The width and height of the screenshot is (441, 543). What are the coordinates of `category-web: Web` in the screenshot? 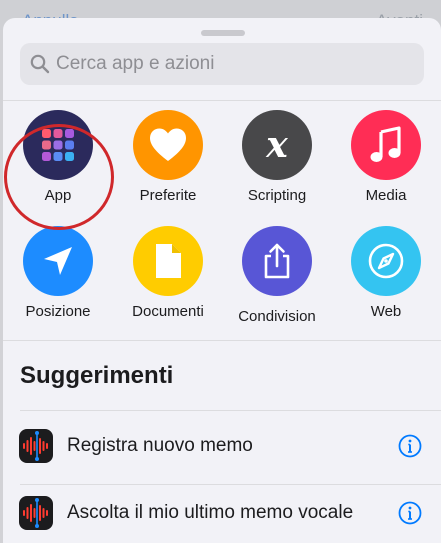 It's located at (386, 281).